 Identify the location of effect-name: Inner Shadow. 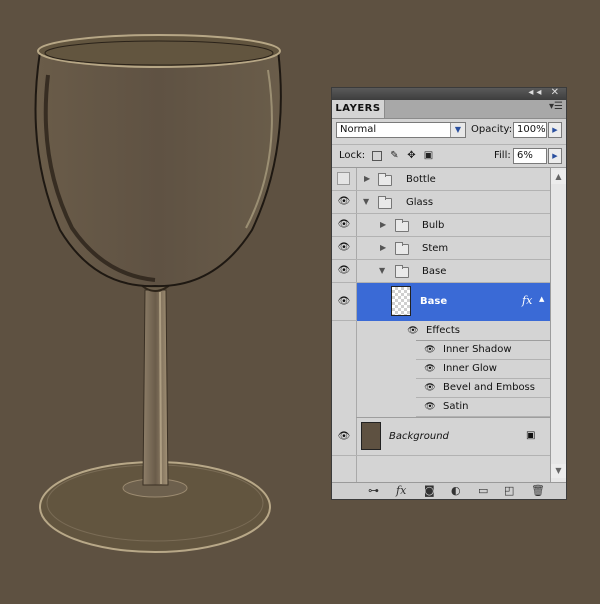
(477, 349).